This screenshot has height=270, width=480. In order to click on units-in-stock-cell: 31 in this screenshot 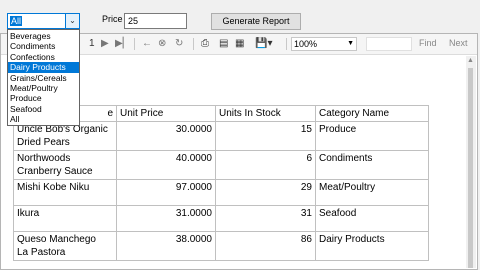, I will do `click(265, 218)`.